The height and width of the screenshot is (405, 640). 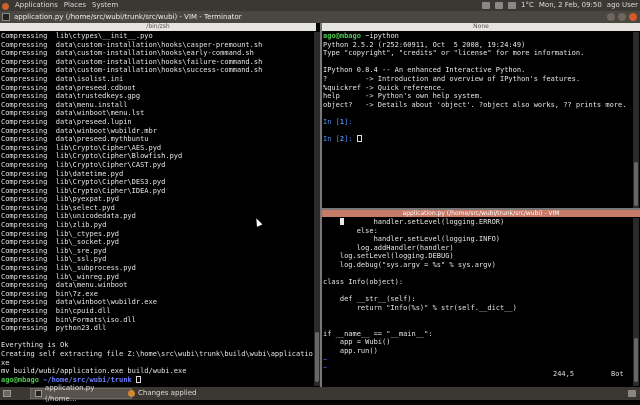 What do you see at coordinates (20, 379) in the screenshot?
I see `prompt-user: ago@mbago` at bounding box center [20, 379].